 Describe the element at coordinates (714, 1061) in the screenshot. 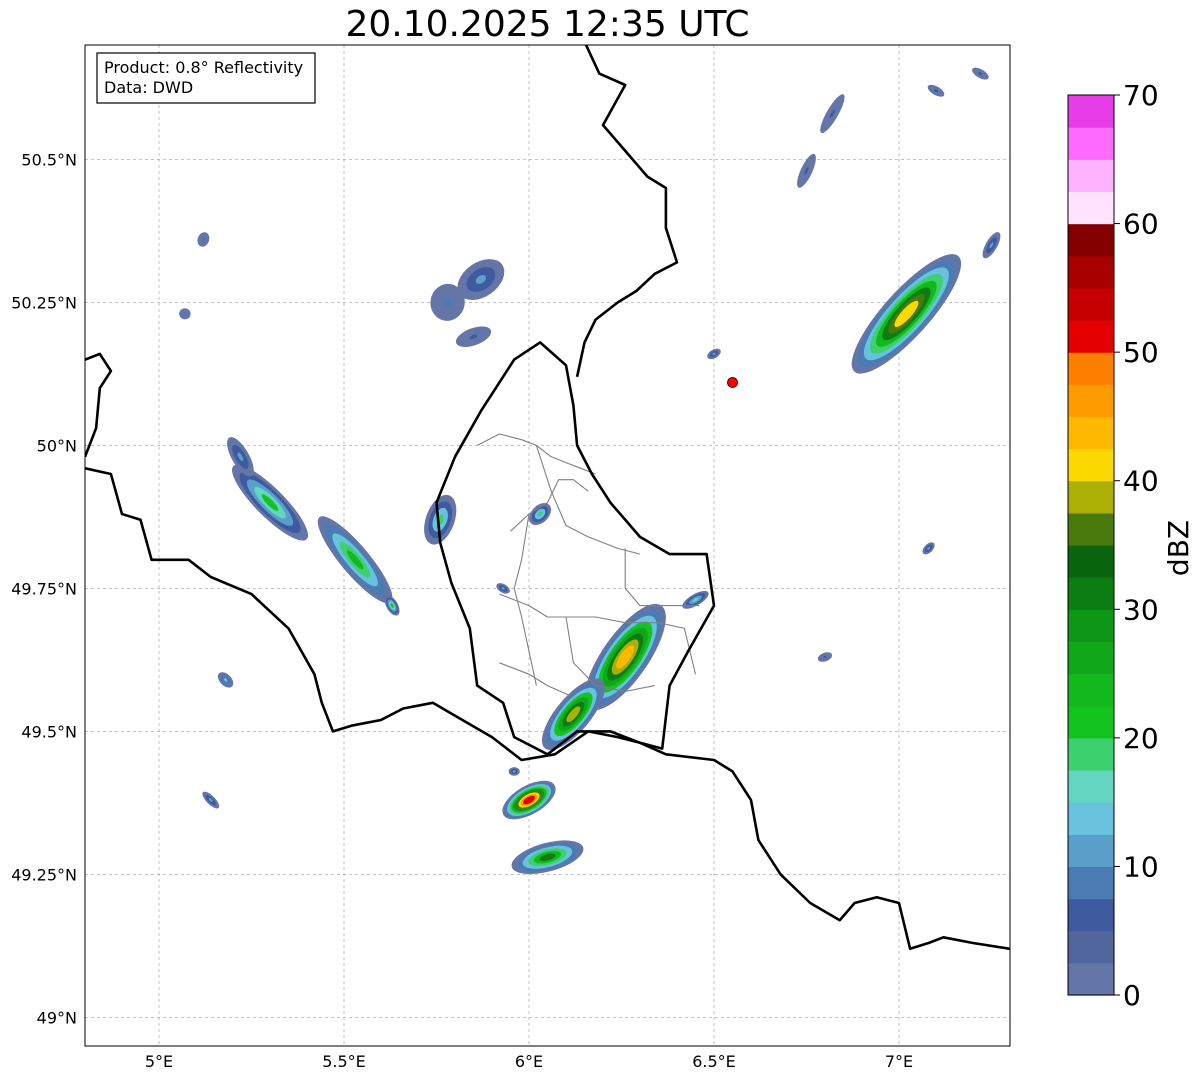

I see `lon-tick-label: 6.5°E` at that location.